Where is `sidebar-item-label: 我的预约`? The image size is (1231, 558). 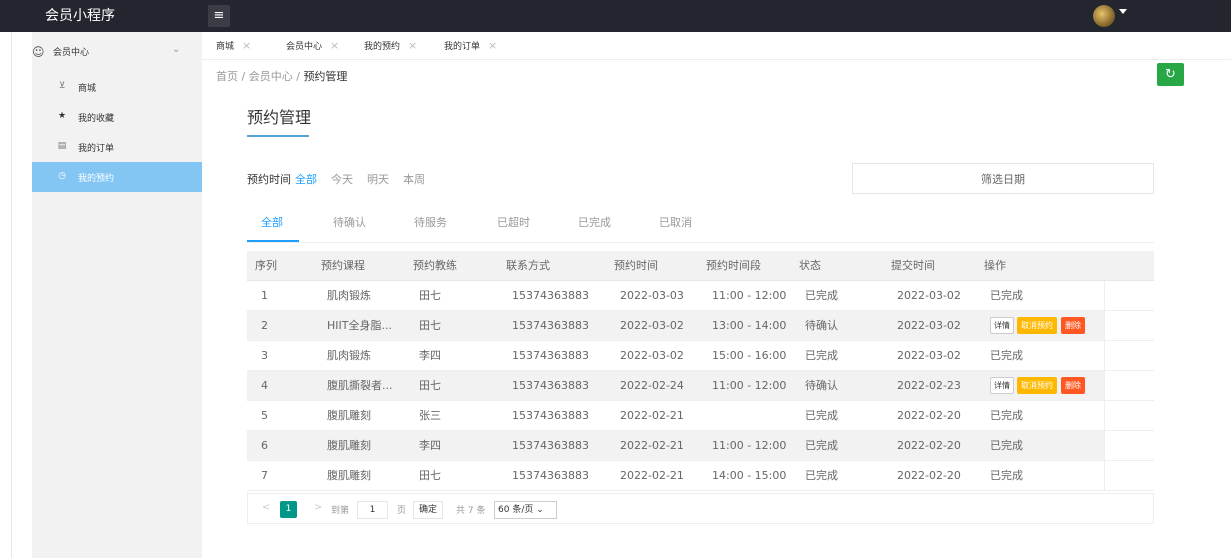
sidebar-item-label: 我的预约 is located at coordinates (96, 179).